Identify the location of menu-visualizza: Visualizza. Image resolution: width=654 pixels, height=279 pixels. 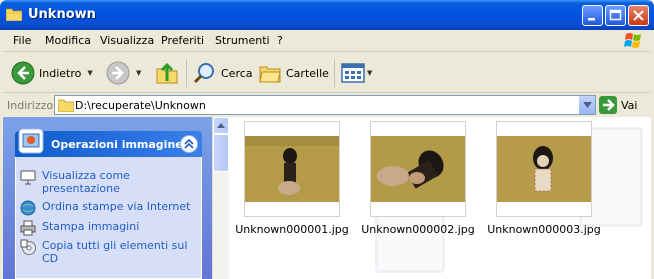
(127, 40).